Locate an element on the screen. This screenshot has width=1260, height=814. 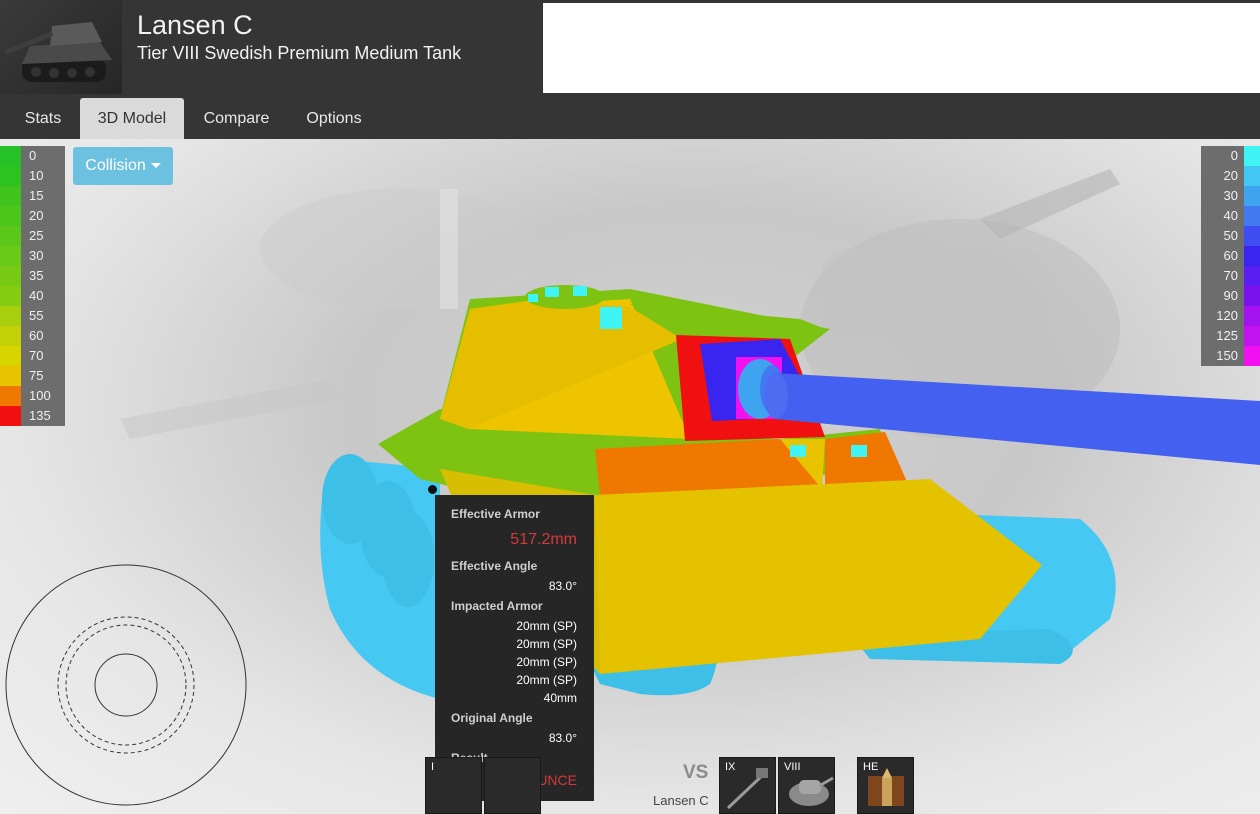
legend-label: 40 is located at coordinates (36, 295).